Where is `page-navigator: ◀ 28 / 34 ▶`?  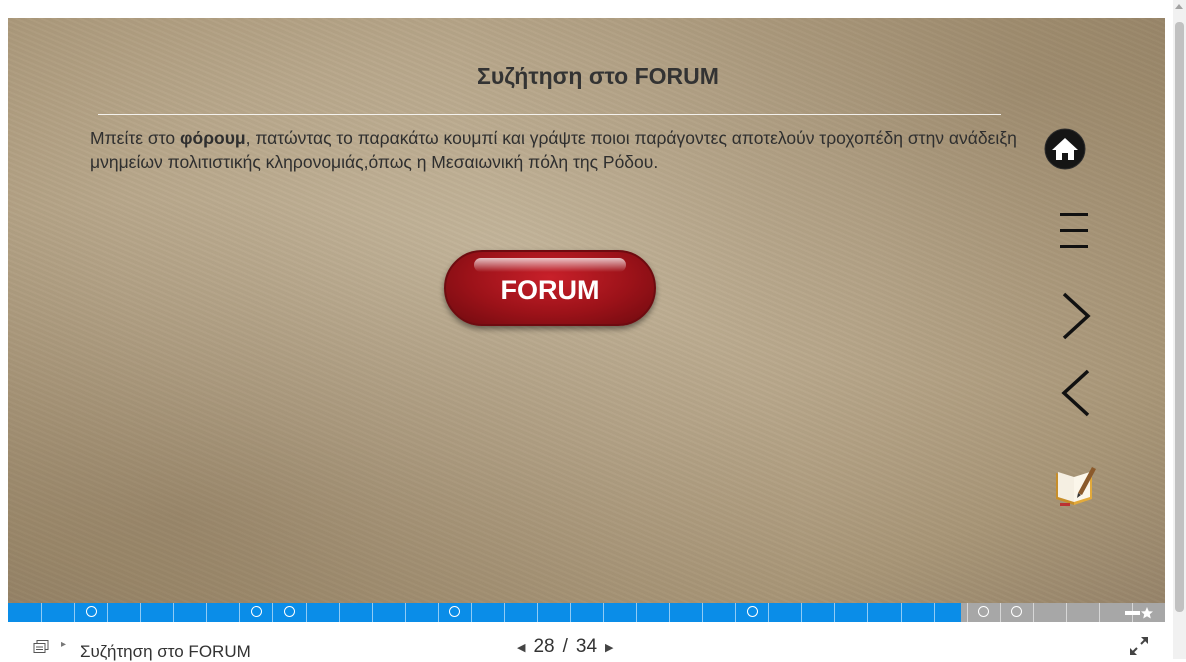
page-navigator: ◀ 28 / 34 ▶ is located at coordinates (565, 647).